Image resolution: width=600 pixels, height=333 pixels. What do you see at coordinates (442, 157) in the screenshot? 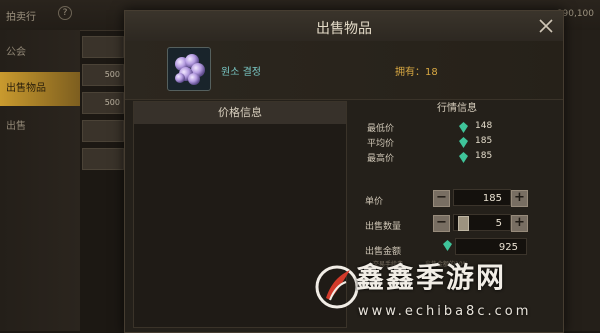
I see `stat-row-max: 最高价 185` at bounding box center [442, 157].